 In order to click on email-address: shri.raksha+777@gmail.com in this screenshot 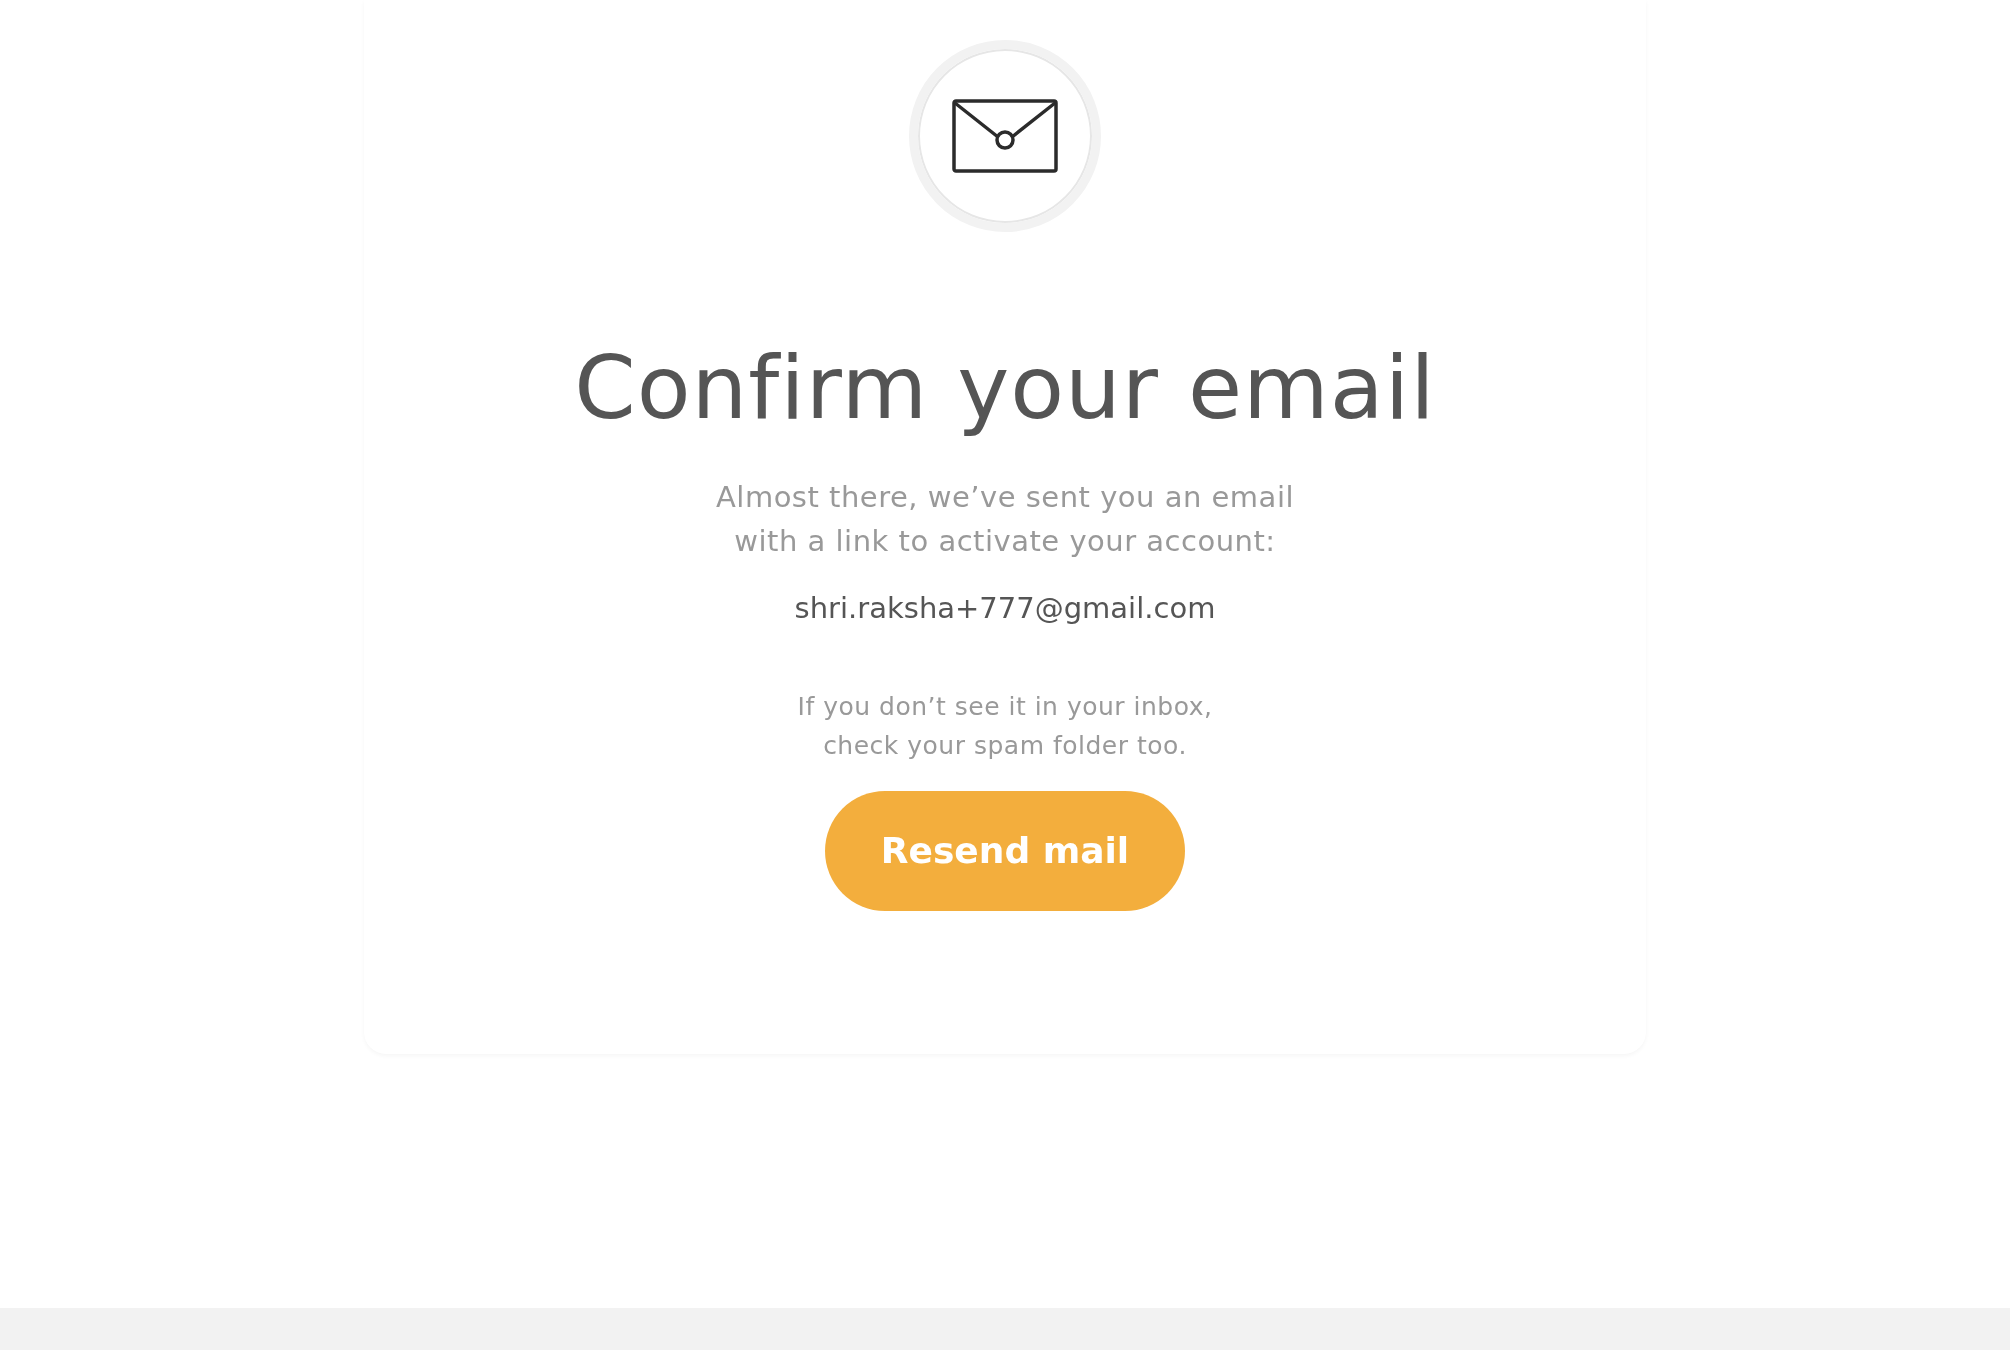, I will do `click(1005, 607)`.